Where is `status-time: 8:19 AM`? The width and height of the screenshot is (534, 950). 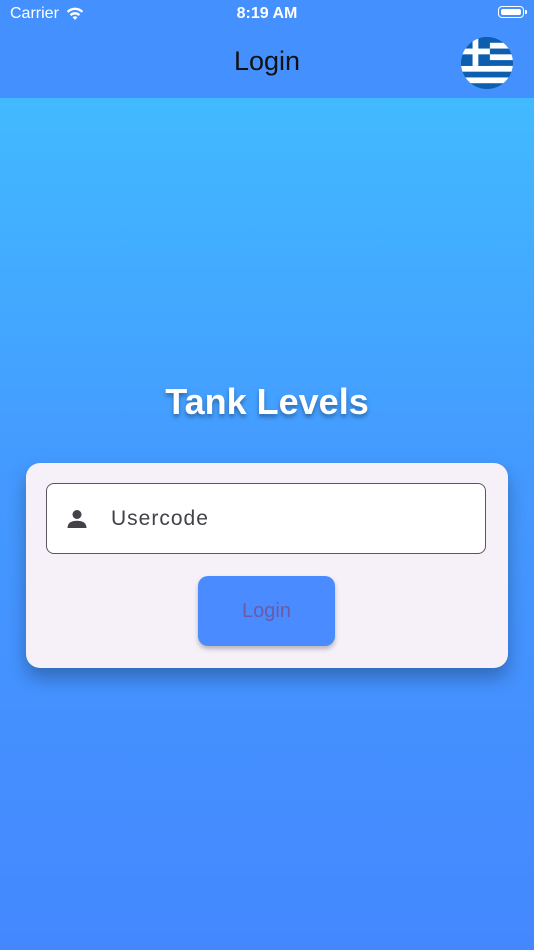 status-time: 8:19 AM is located at coordinates (267, 13).